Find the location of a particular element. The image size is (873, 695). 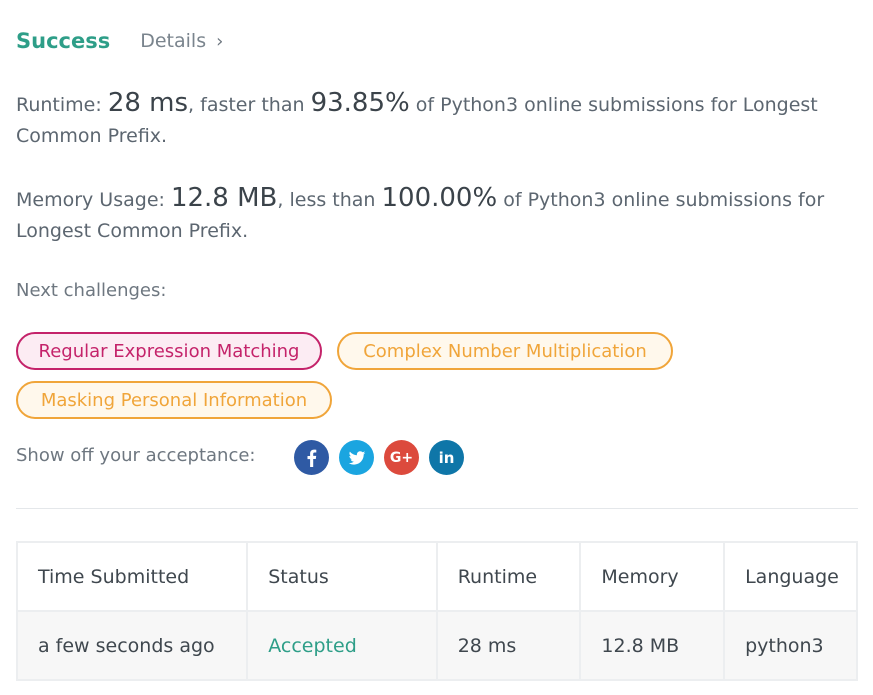

memory-comparison: , less than is located at coordinates (329, 200).